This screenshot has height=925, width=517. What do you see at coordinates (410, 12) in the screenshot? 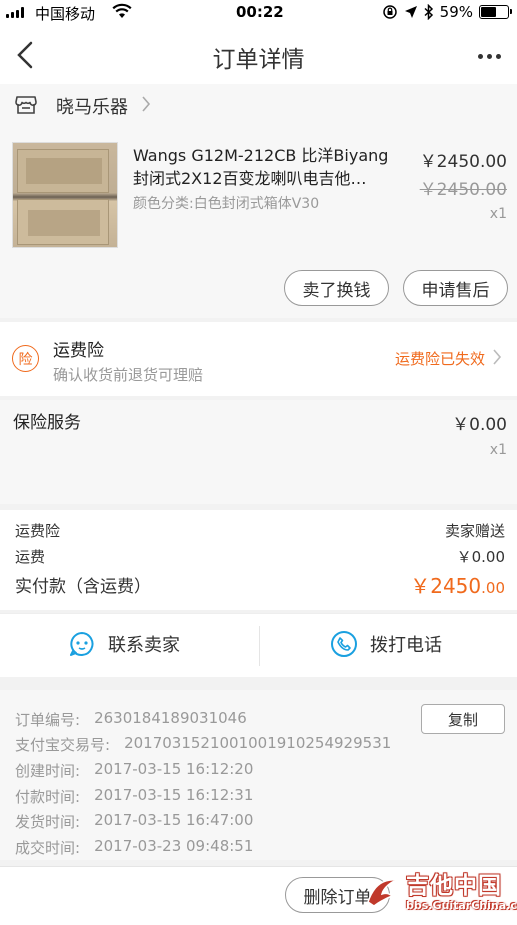
I see `location-icon` at bounding box center [410, 12].